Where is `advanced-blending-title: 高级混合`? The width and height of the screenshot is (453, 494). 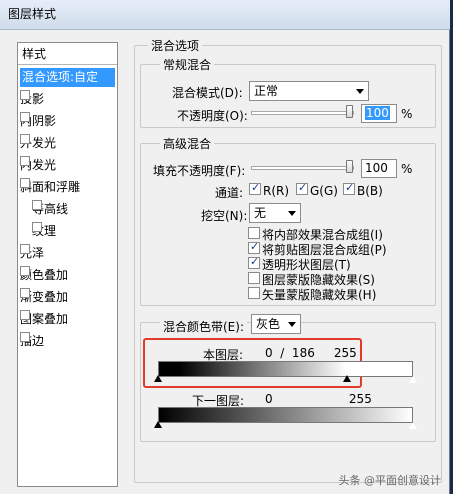
advanced-blending-title: 高级混合 is located at coordinates (187, 143).